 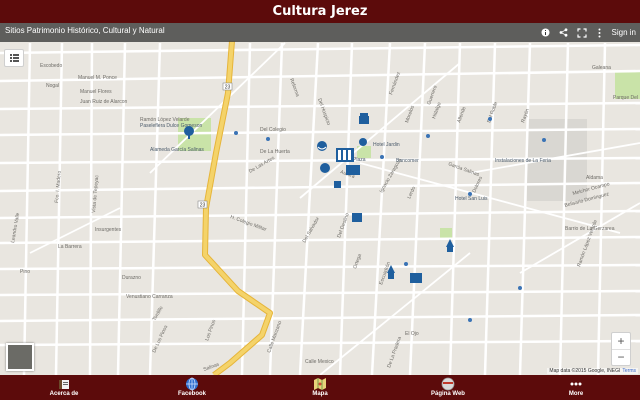 I want to click on zoom-control: + −, so click(x=621, y=349).